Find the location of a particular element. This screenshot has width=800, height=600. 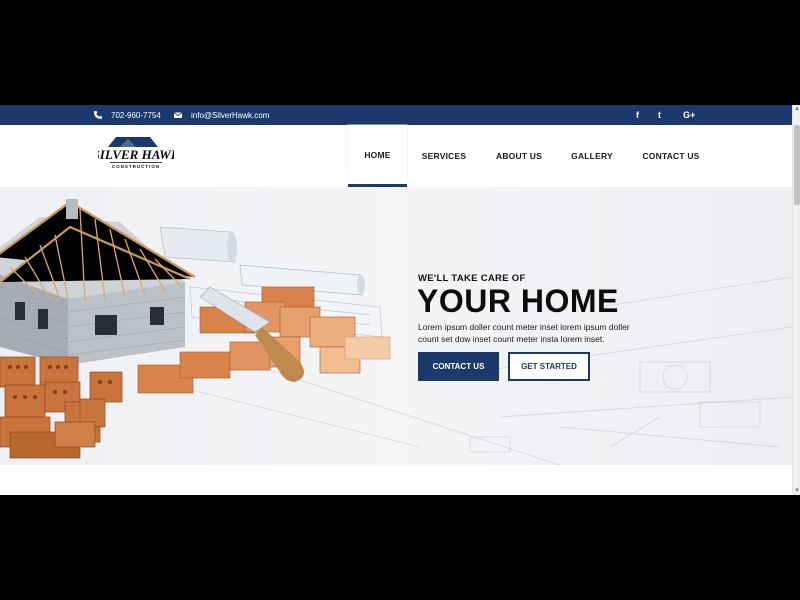

nav-home: HOME is located at coordinates (377, 156).